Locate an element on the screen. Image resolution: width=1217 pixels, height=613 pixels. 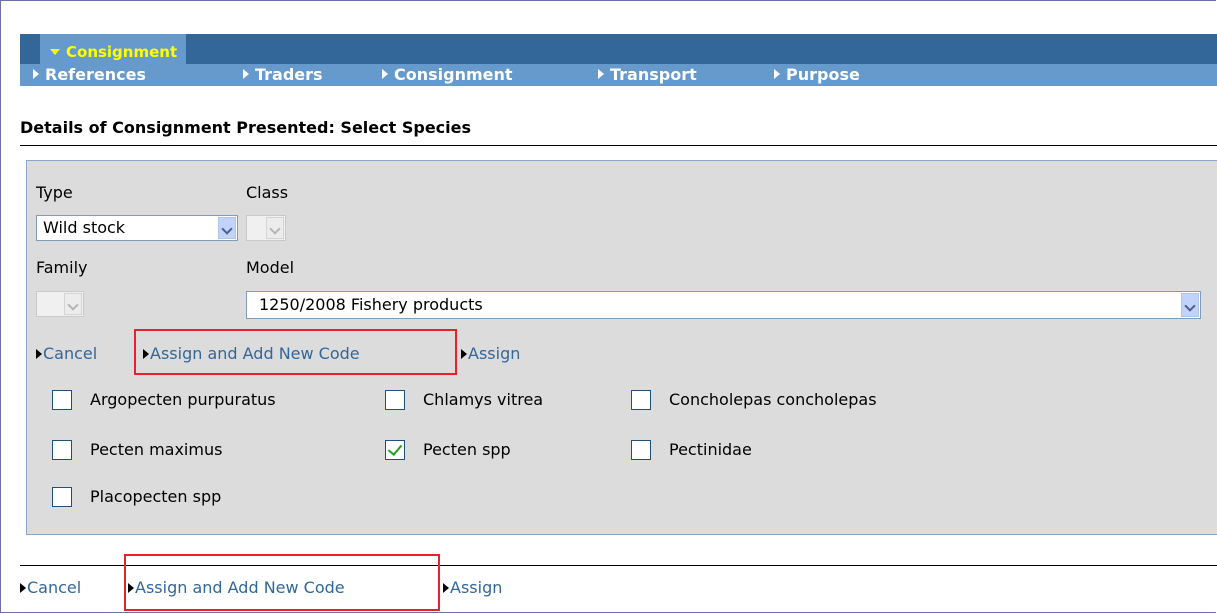
subnav-label: References is located at coordinates (95, 74).